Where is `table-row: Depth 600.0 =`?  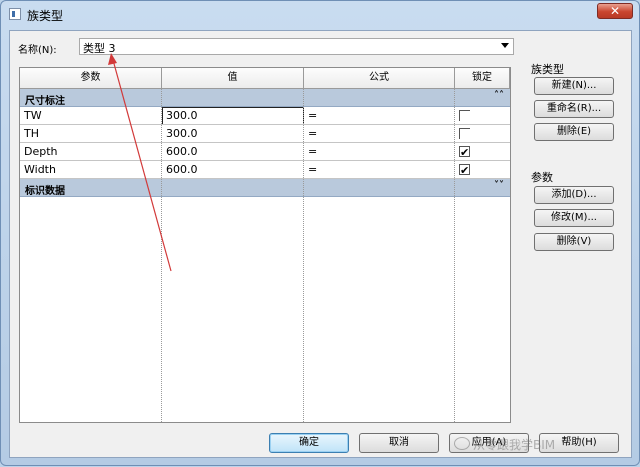 table-row: Depth 600.0 = is located at coordinates (265, 152).